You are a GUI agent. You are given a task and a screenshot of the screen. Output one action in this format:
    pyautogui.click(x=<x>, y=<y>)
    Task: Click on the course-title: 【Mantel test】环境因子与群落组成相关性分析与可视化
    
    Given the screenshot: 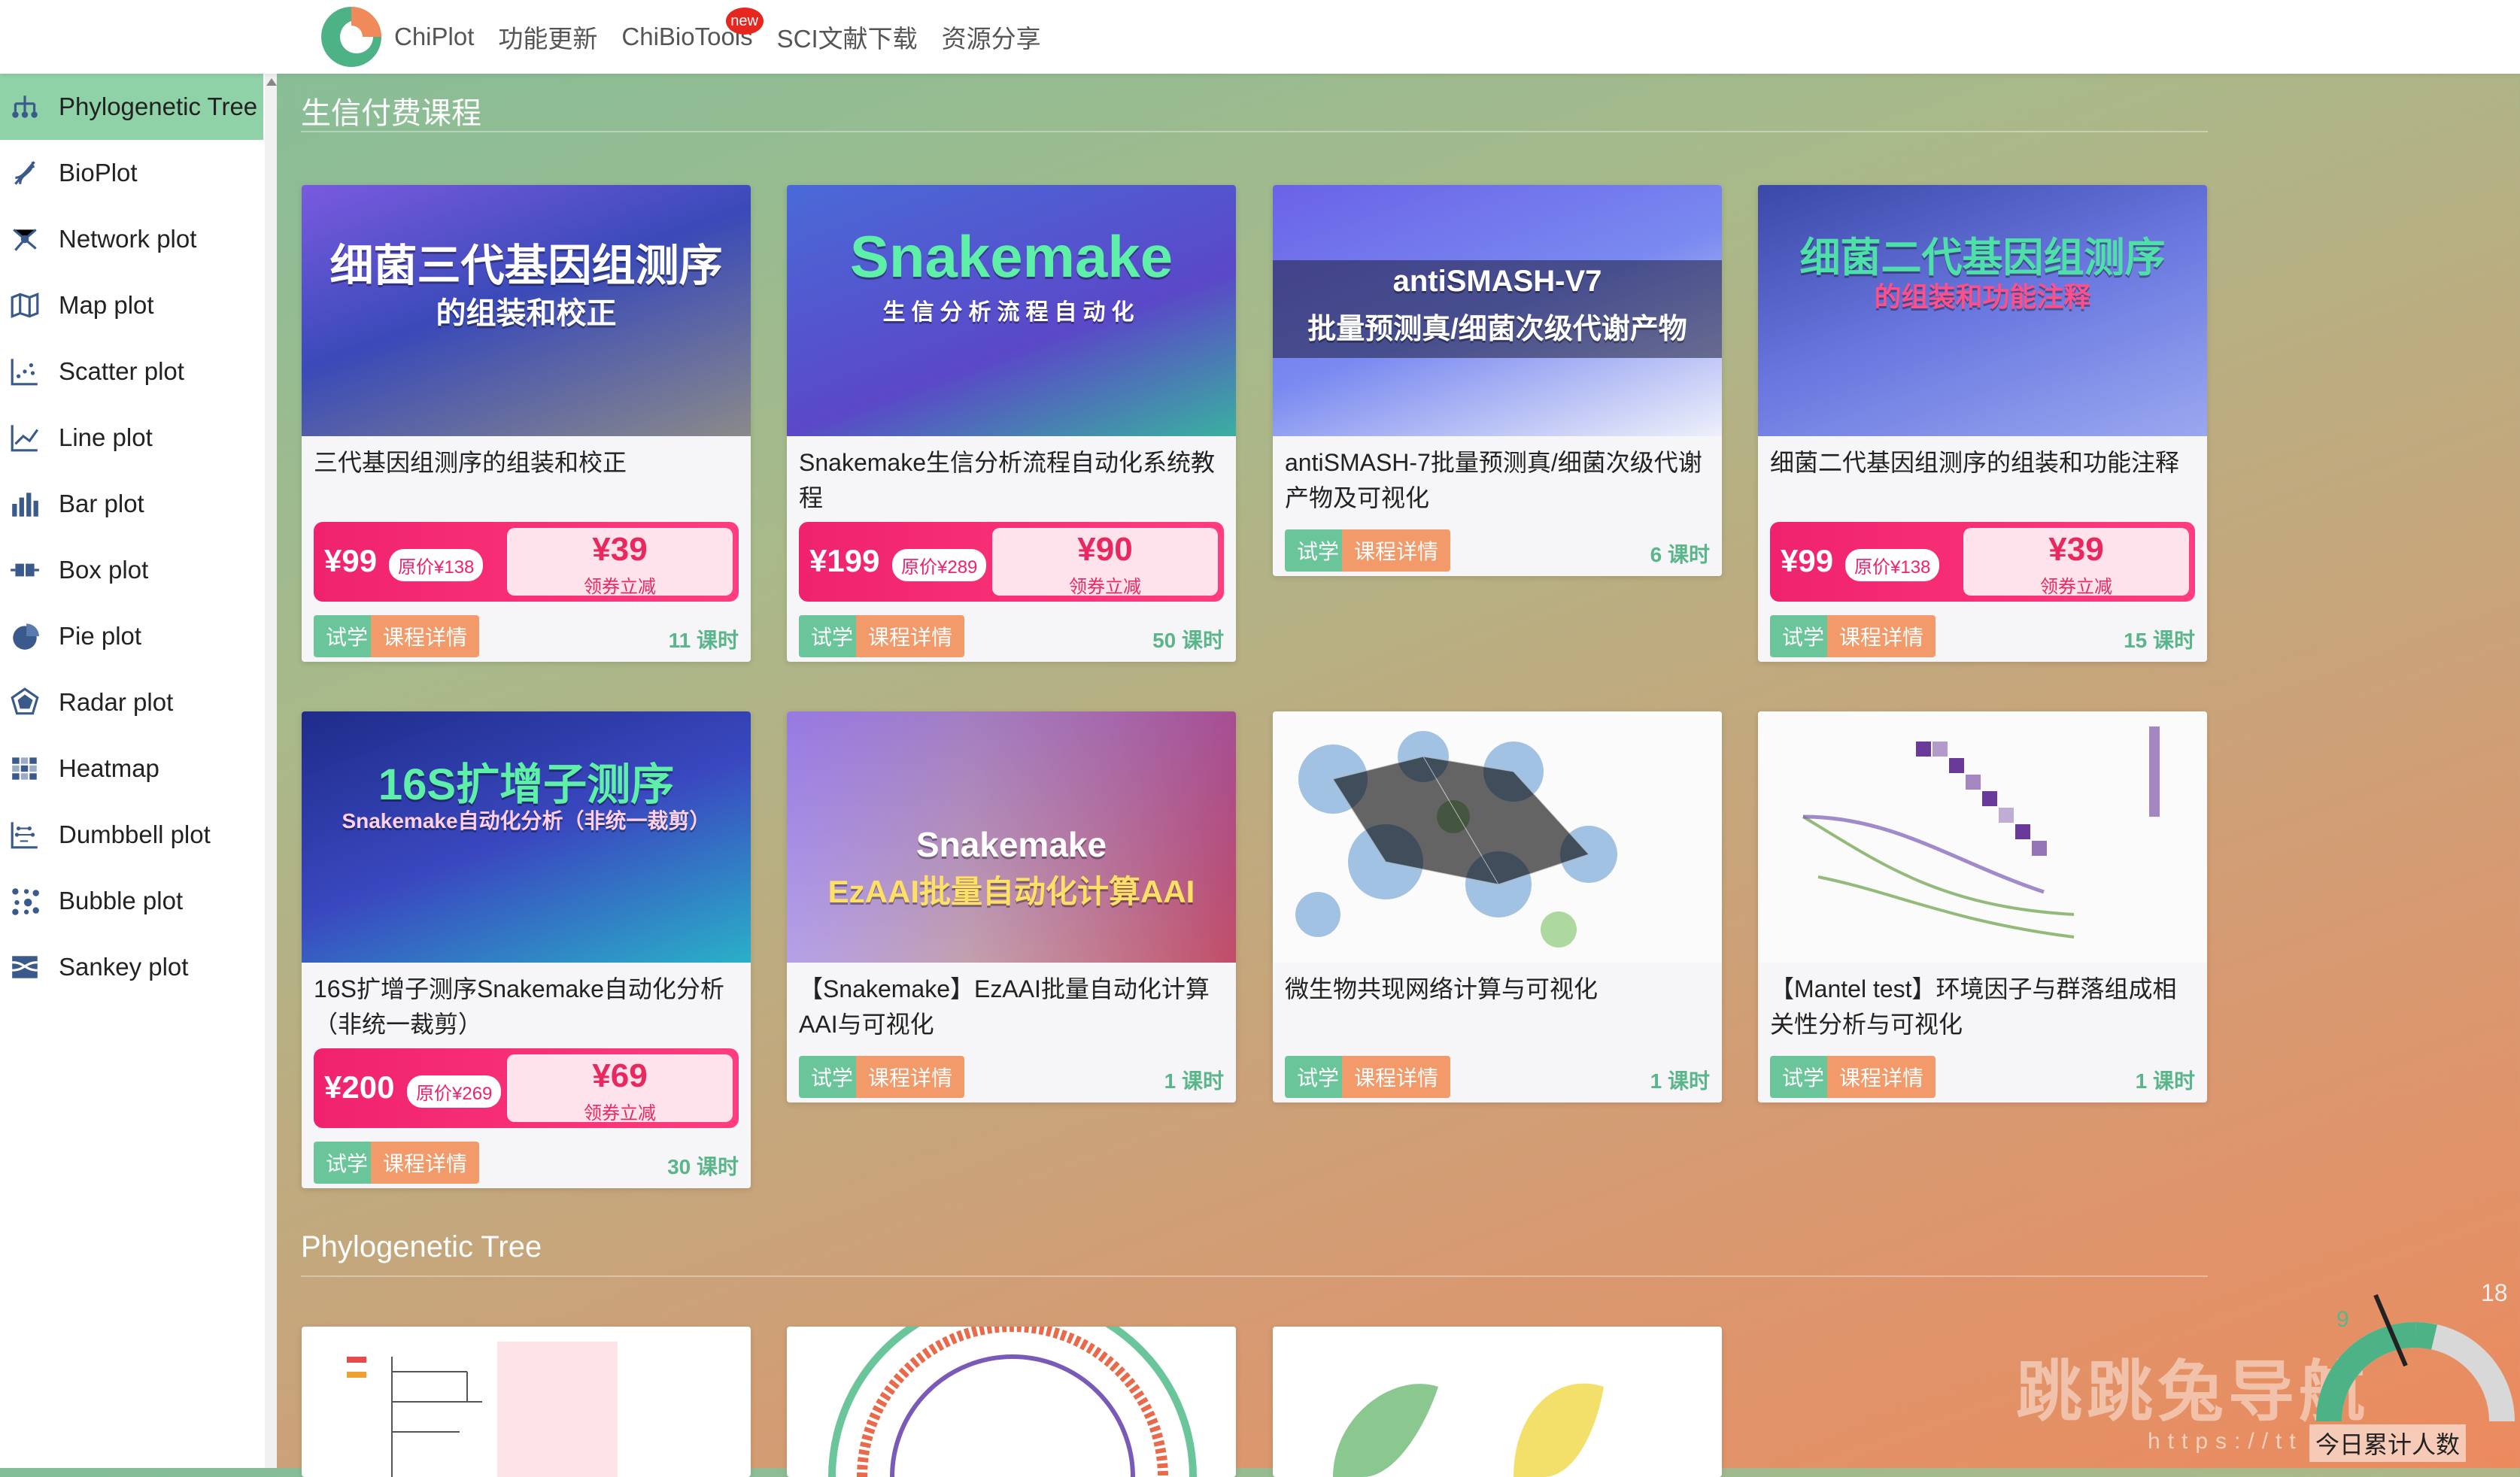 What is the action you would take?
    pyautogui.click(x=1982, y=1002)
    